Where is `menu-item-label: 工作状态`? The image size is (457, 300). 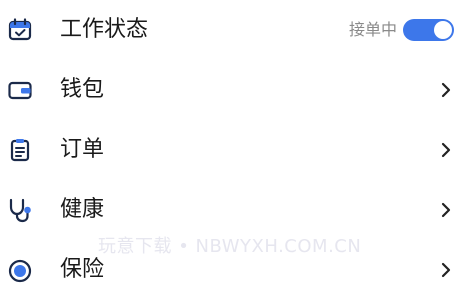
menu-item-label: 工作状态 is located at coordinates (104, 29).